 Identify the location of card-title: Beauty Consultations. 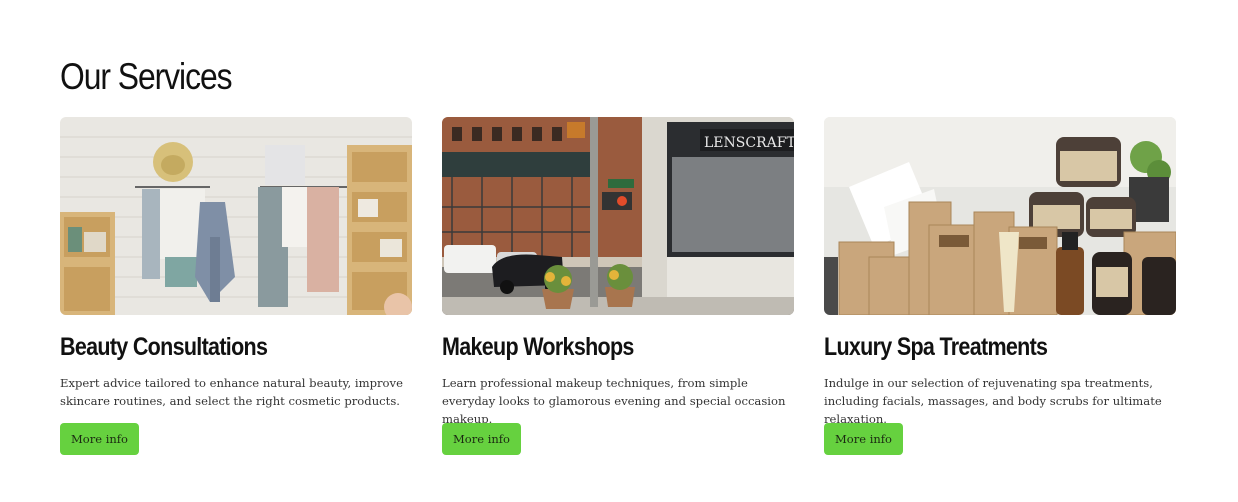
(164, 347).